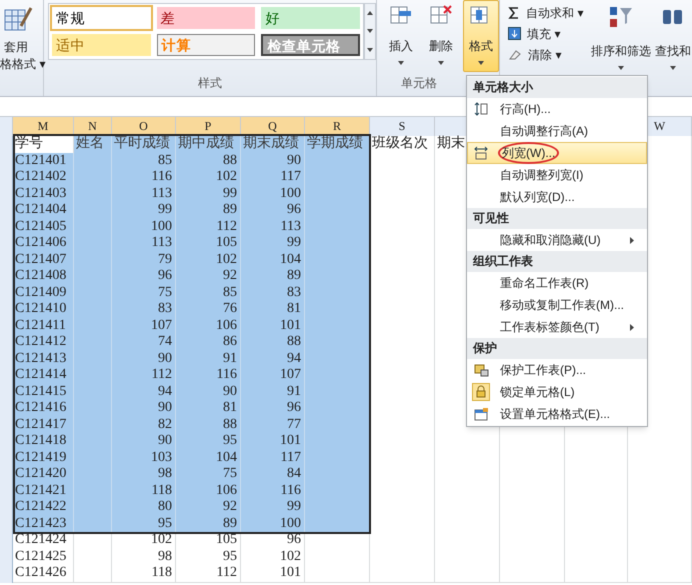 This screenshot has width=692, height=585. Describe the element at coordinates (43, 211) in the screenshot. I see `table-cell: C121404` at that location.